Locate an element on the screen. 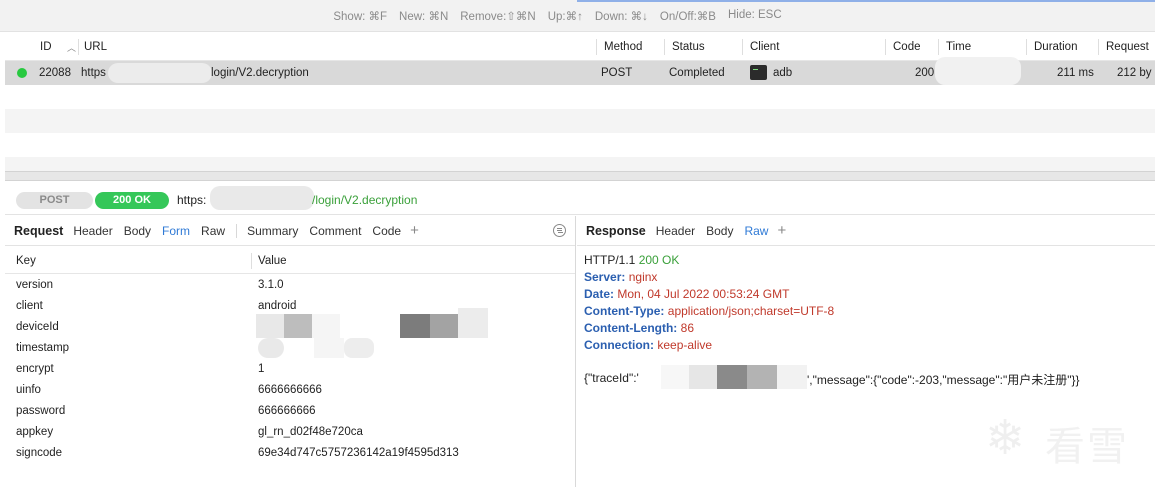 This screenshot has height=487, width=1155. header-value: Mon, 04 Jul 2022 00:53:24 GMT is located at coordinates (703, 294).